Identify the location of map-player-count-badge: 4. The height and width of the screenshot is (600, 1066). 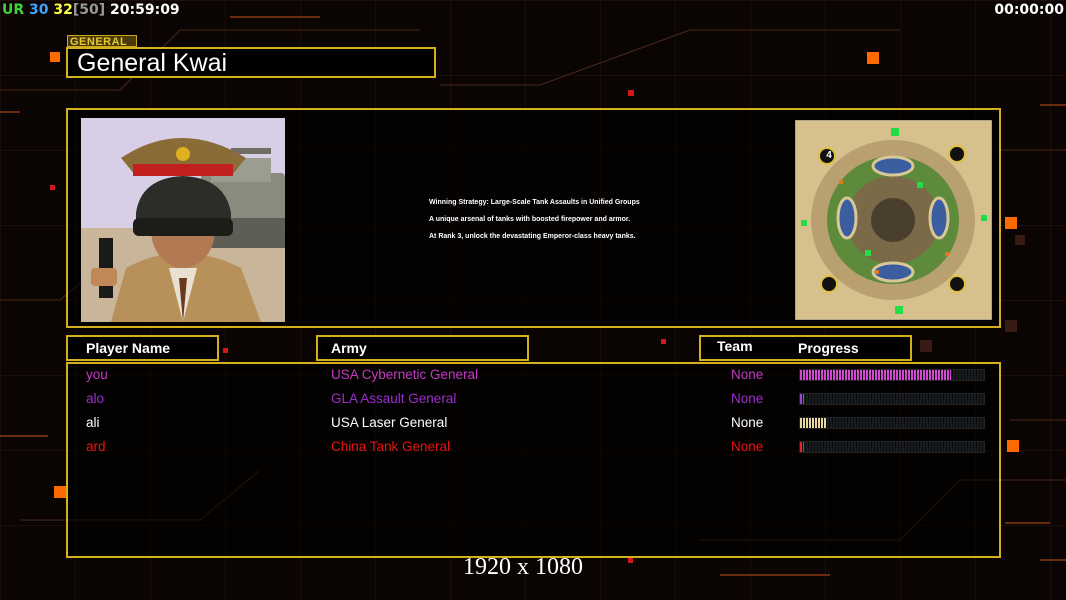
(829, 155).